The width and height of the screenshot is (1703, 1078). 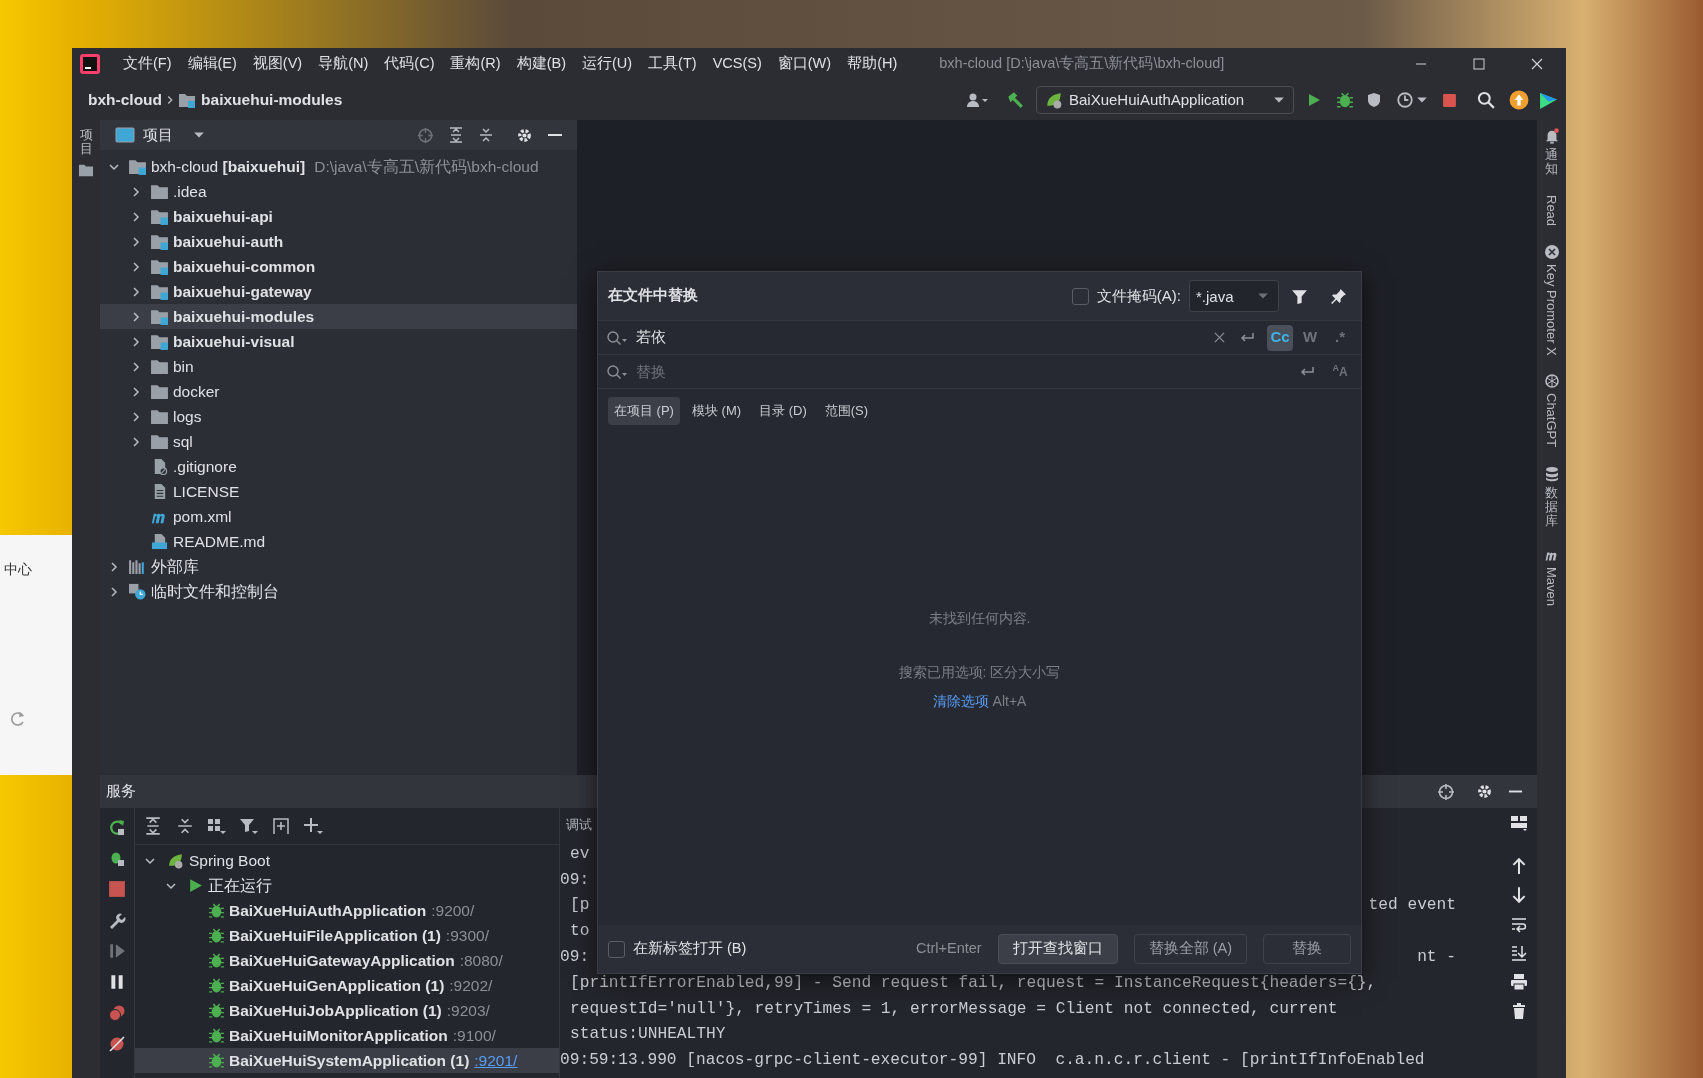 What do you see at coordinates (277, 64) in the screenshot?
I see `menu-item: 视图(V)` at bounding box center [277, 64].